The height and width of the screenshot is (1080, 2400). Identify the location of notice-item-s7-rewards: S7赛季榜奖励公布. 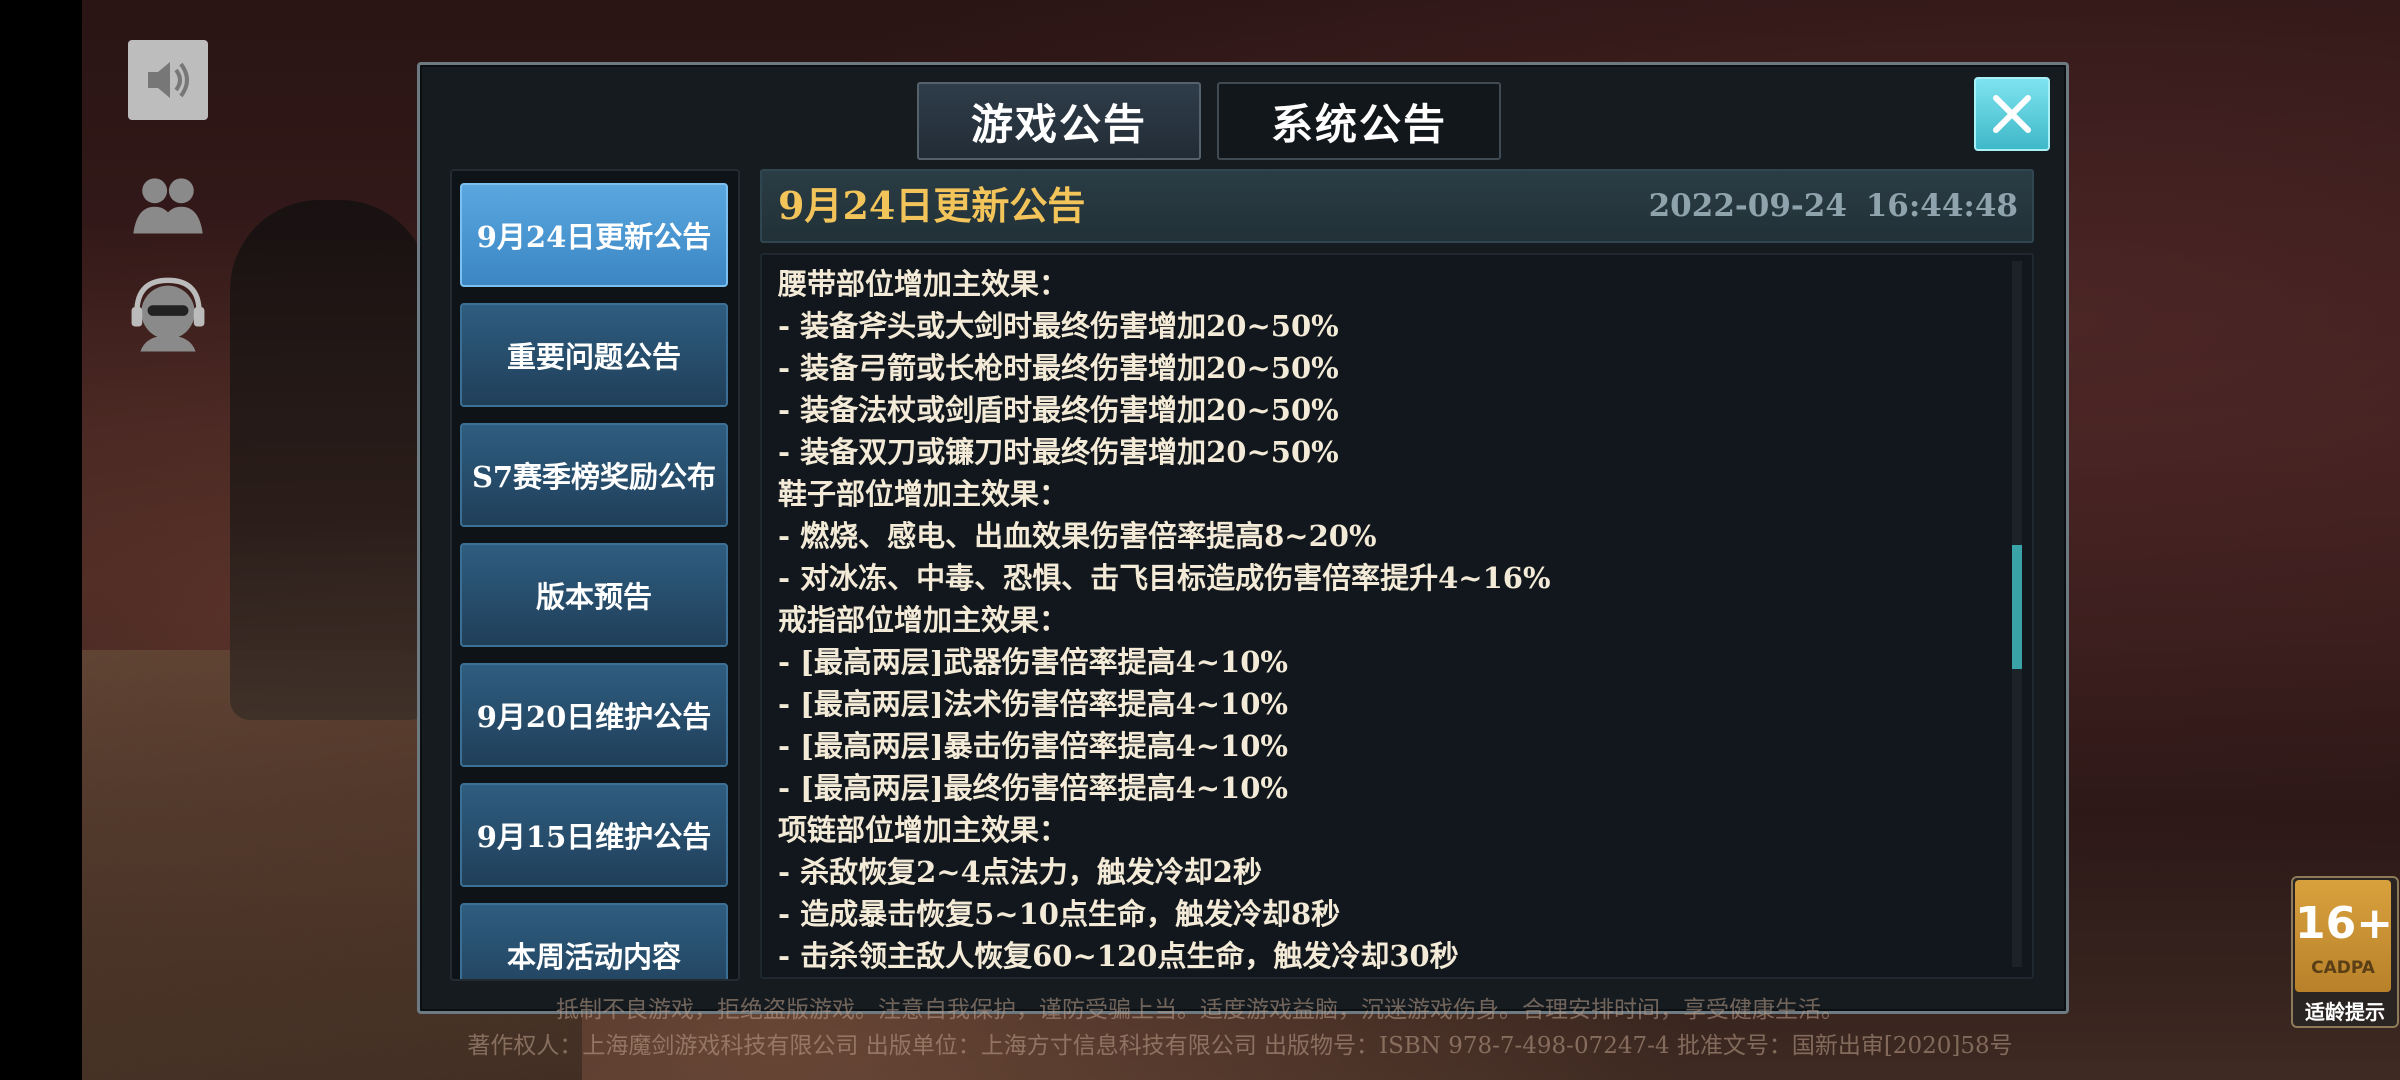
(594, 475).